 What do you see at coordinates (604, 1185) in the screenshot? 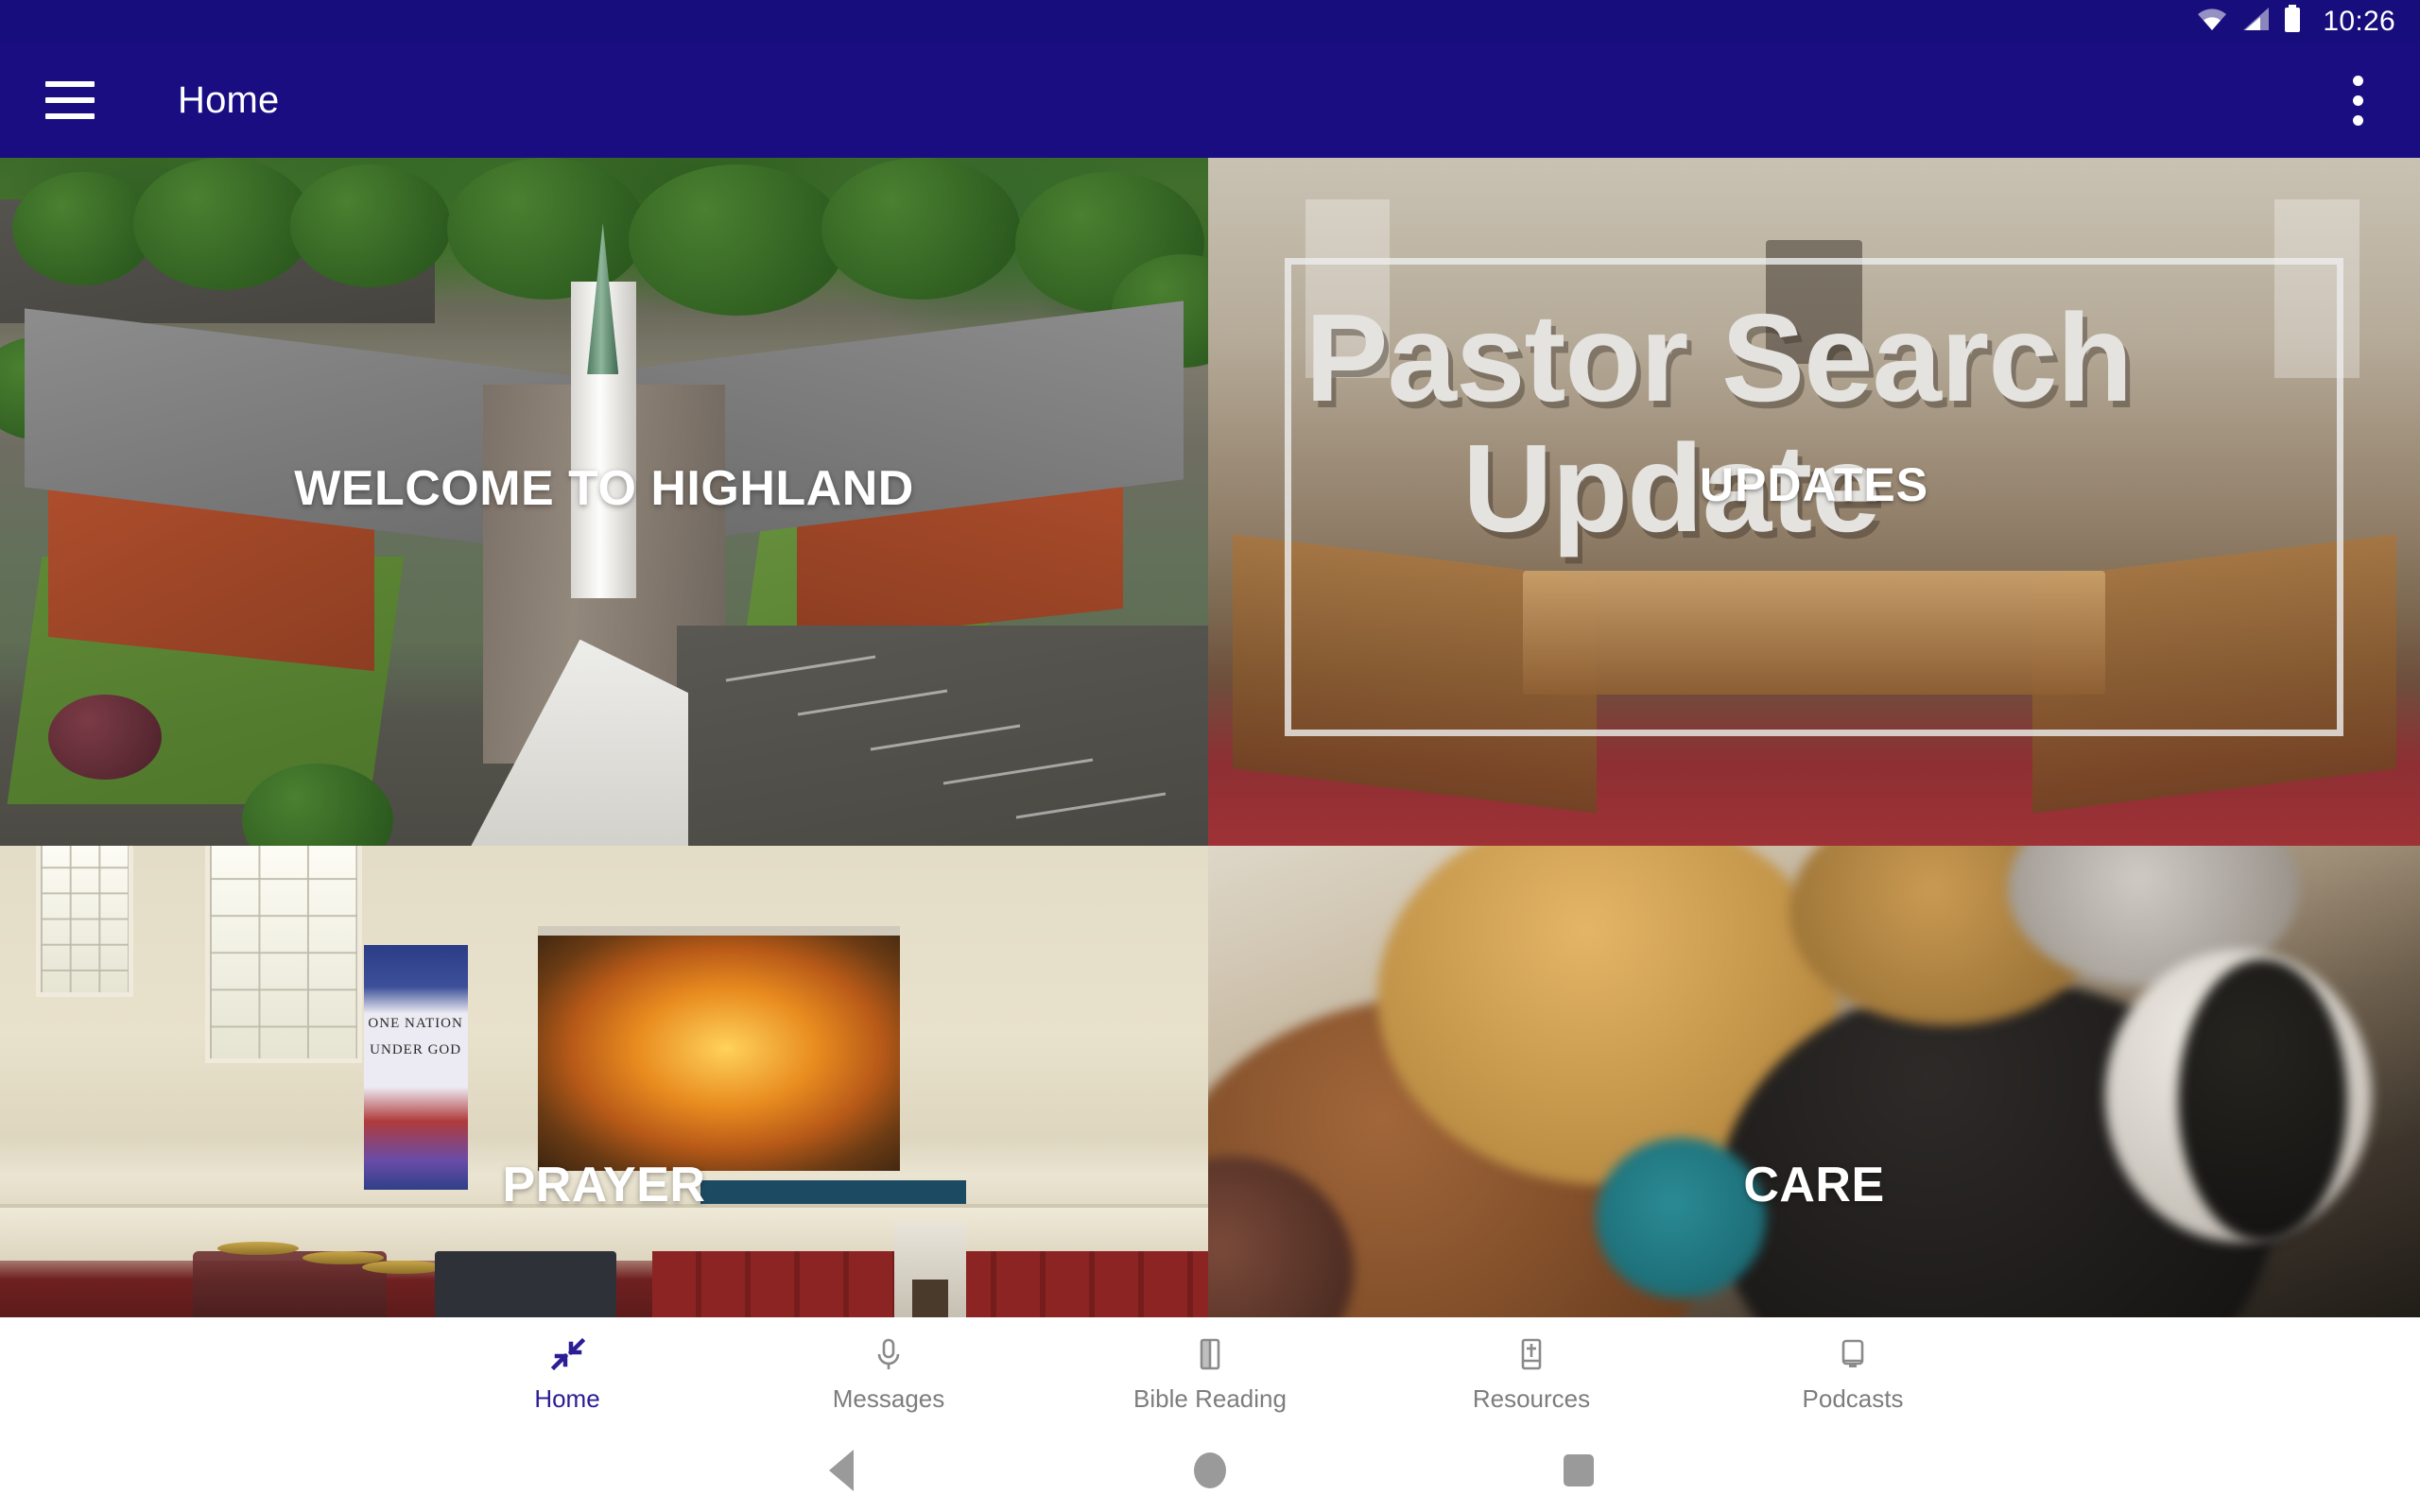
I see `tile-prayer-label: PRAYER` at bounding box center [604, 1185].